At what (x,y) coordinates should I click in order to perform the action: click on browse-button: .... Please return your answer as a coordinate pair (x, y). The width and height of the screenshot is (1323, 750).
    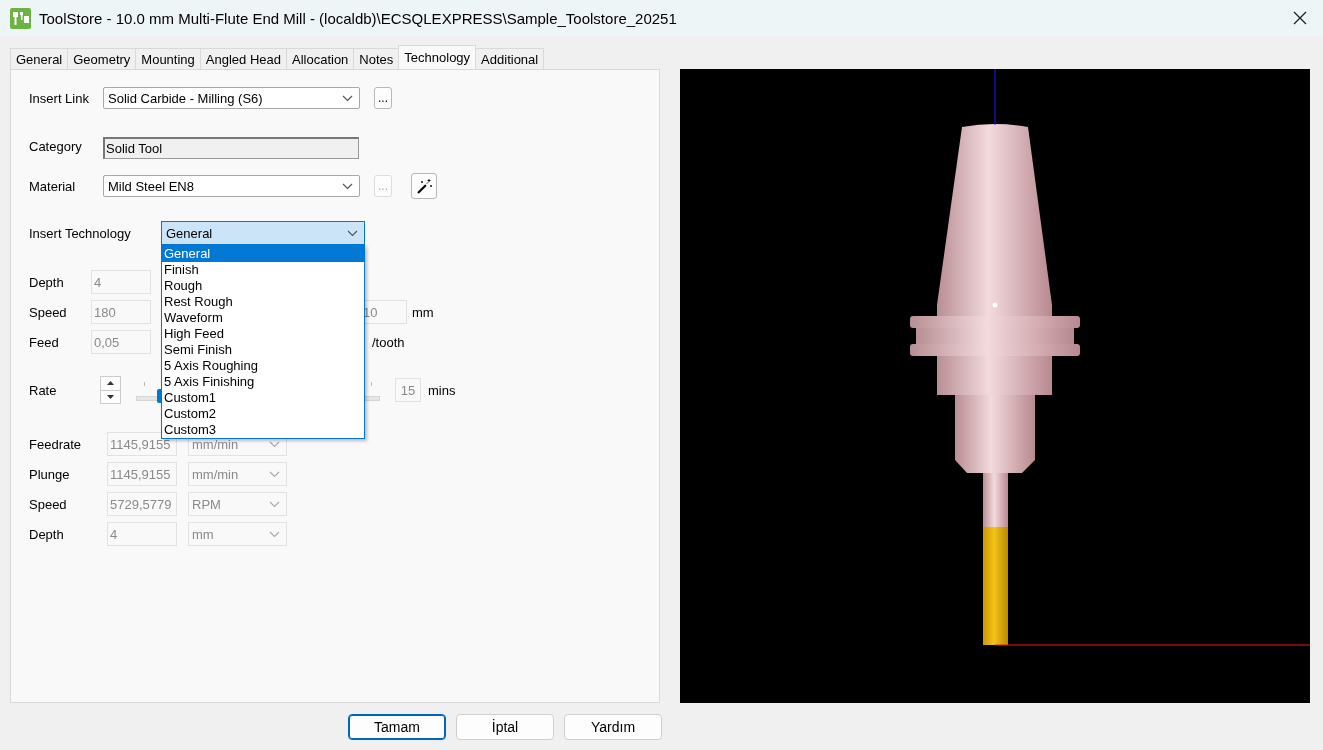
    Looking at the image, I should click on (383, 98).